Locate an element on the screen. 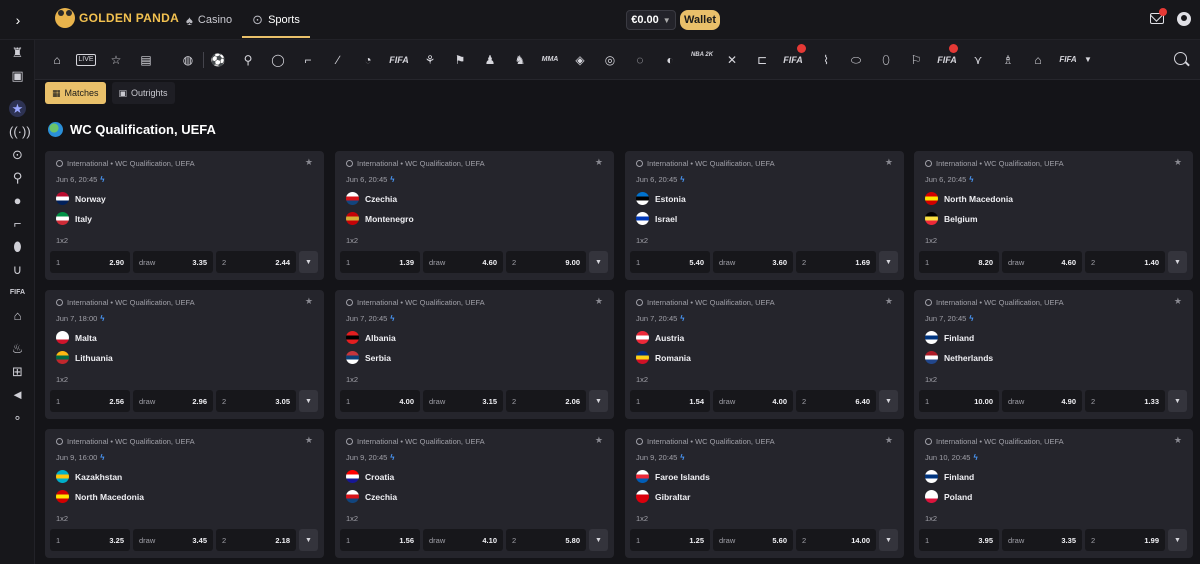 The width and height of the screenshot is (1200, 564). fifa-icon: FIFA is located at coordinates (399, 60).